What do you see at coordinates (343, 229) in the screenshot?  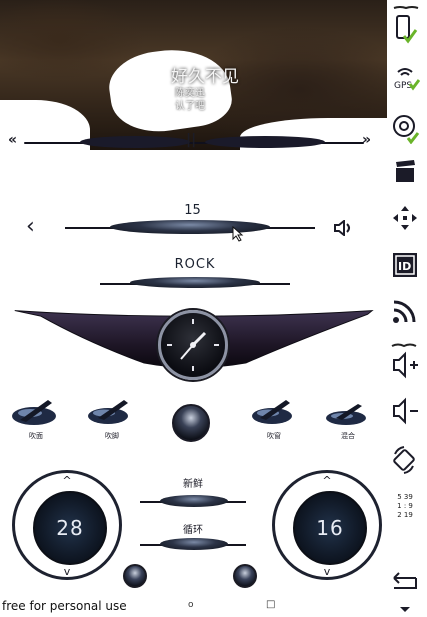 I see `radio-volume-icon` at bounding box center [343, 229].